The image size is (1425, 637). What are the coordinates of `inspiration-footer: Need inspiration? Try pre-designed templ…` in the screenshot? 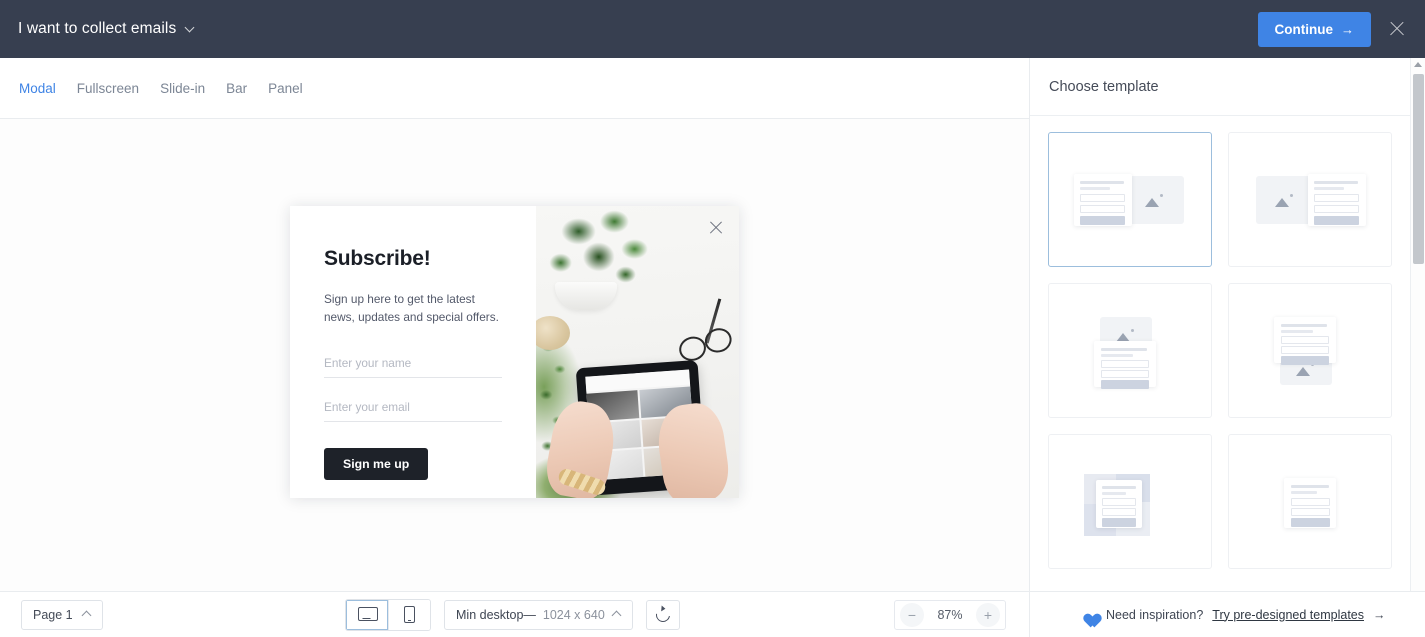 It's located at (1227, 614).